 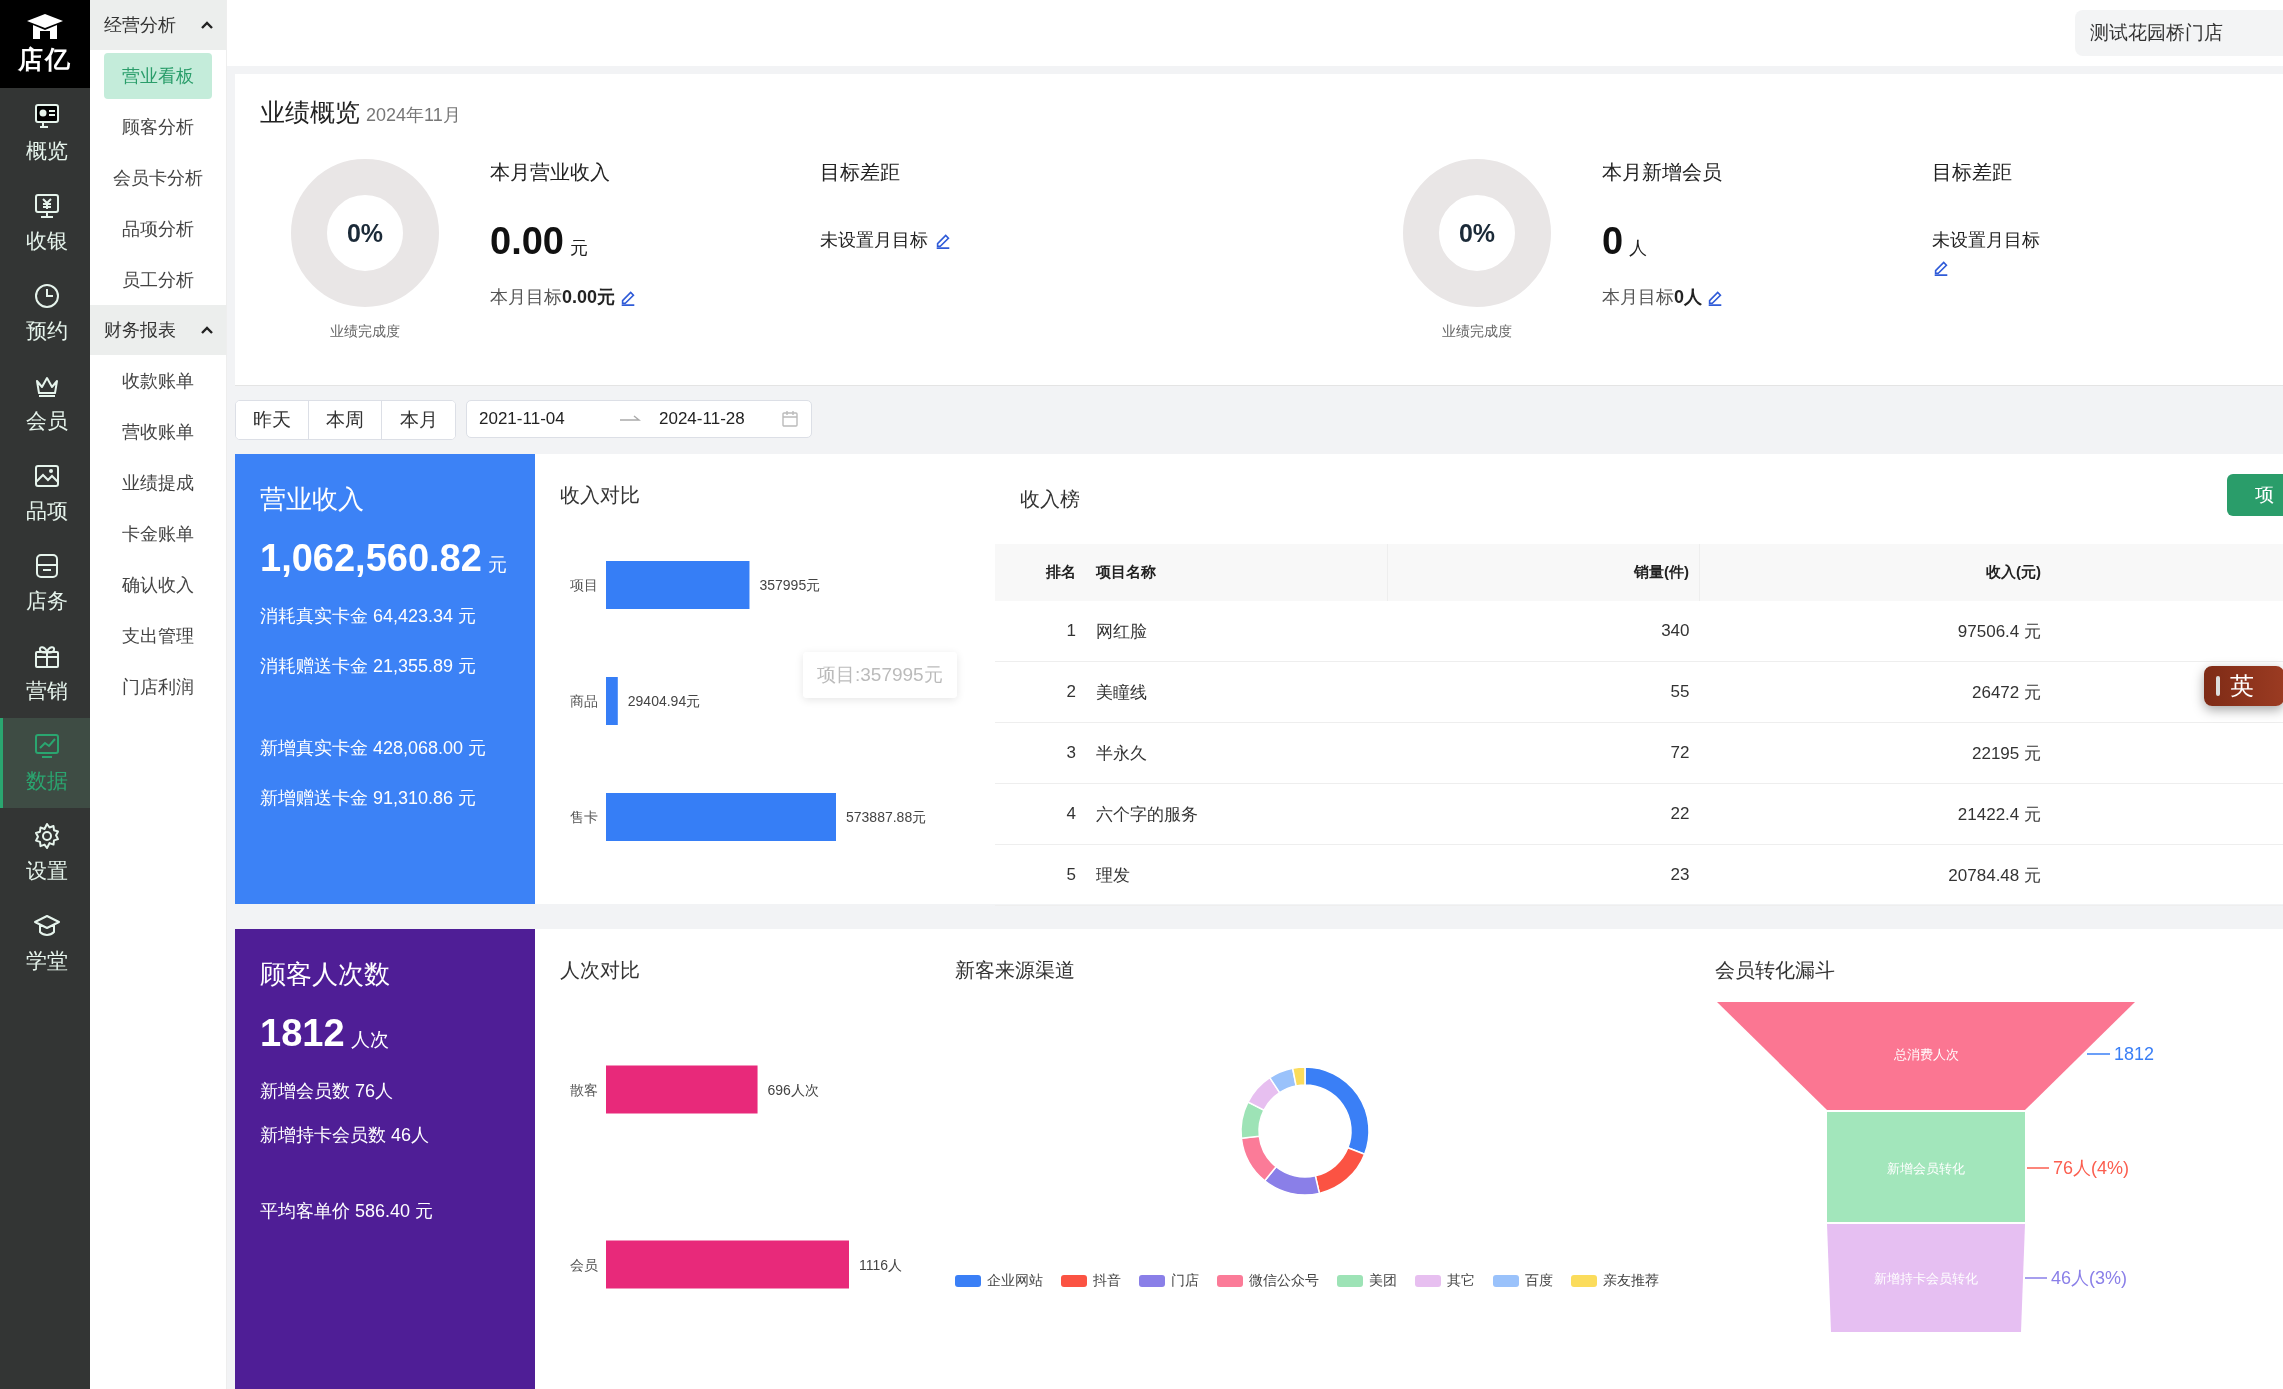 I want to click on input-method-indicator: 英, so click(x=2243, y=686).